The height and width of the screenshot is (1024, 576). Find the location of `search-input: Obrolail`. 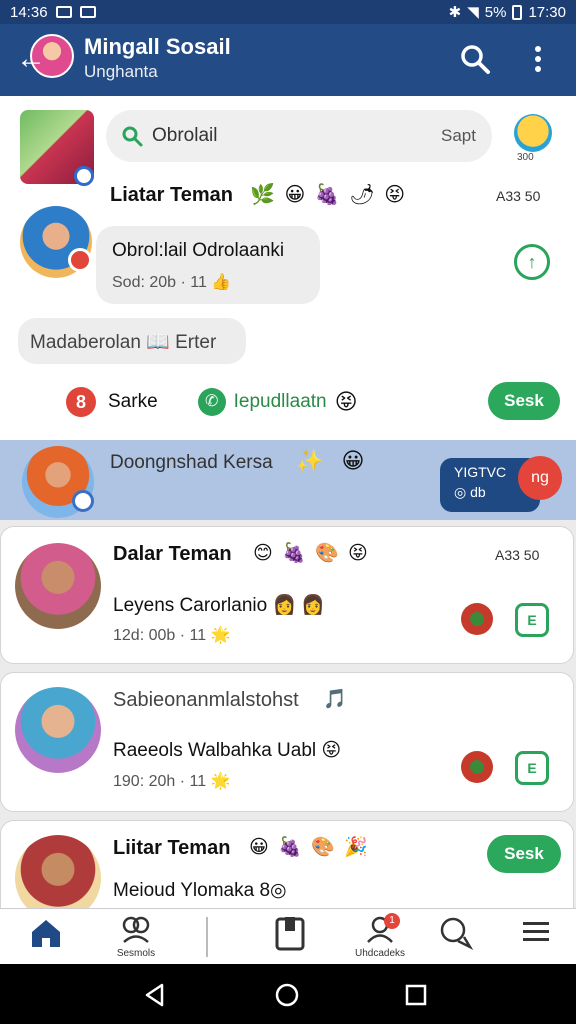

search-input: Obrolail is located at coordinates (184, 136).